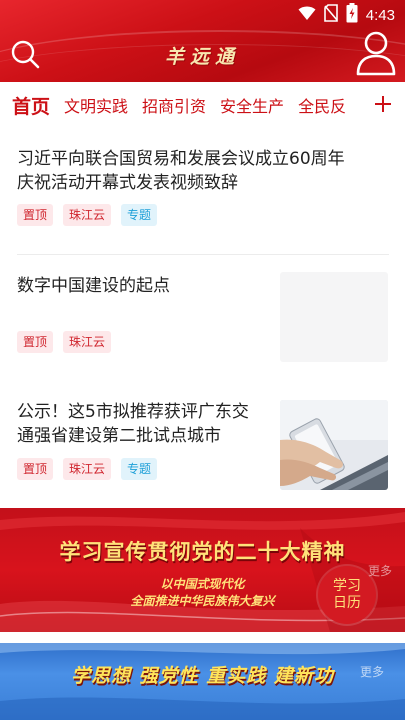  What do you see at coordinates (307, 15) in the screenshot?
I see `wifi-icon` at bounding box center [307, 15].